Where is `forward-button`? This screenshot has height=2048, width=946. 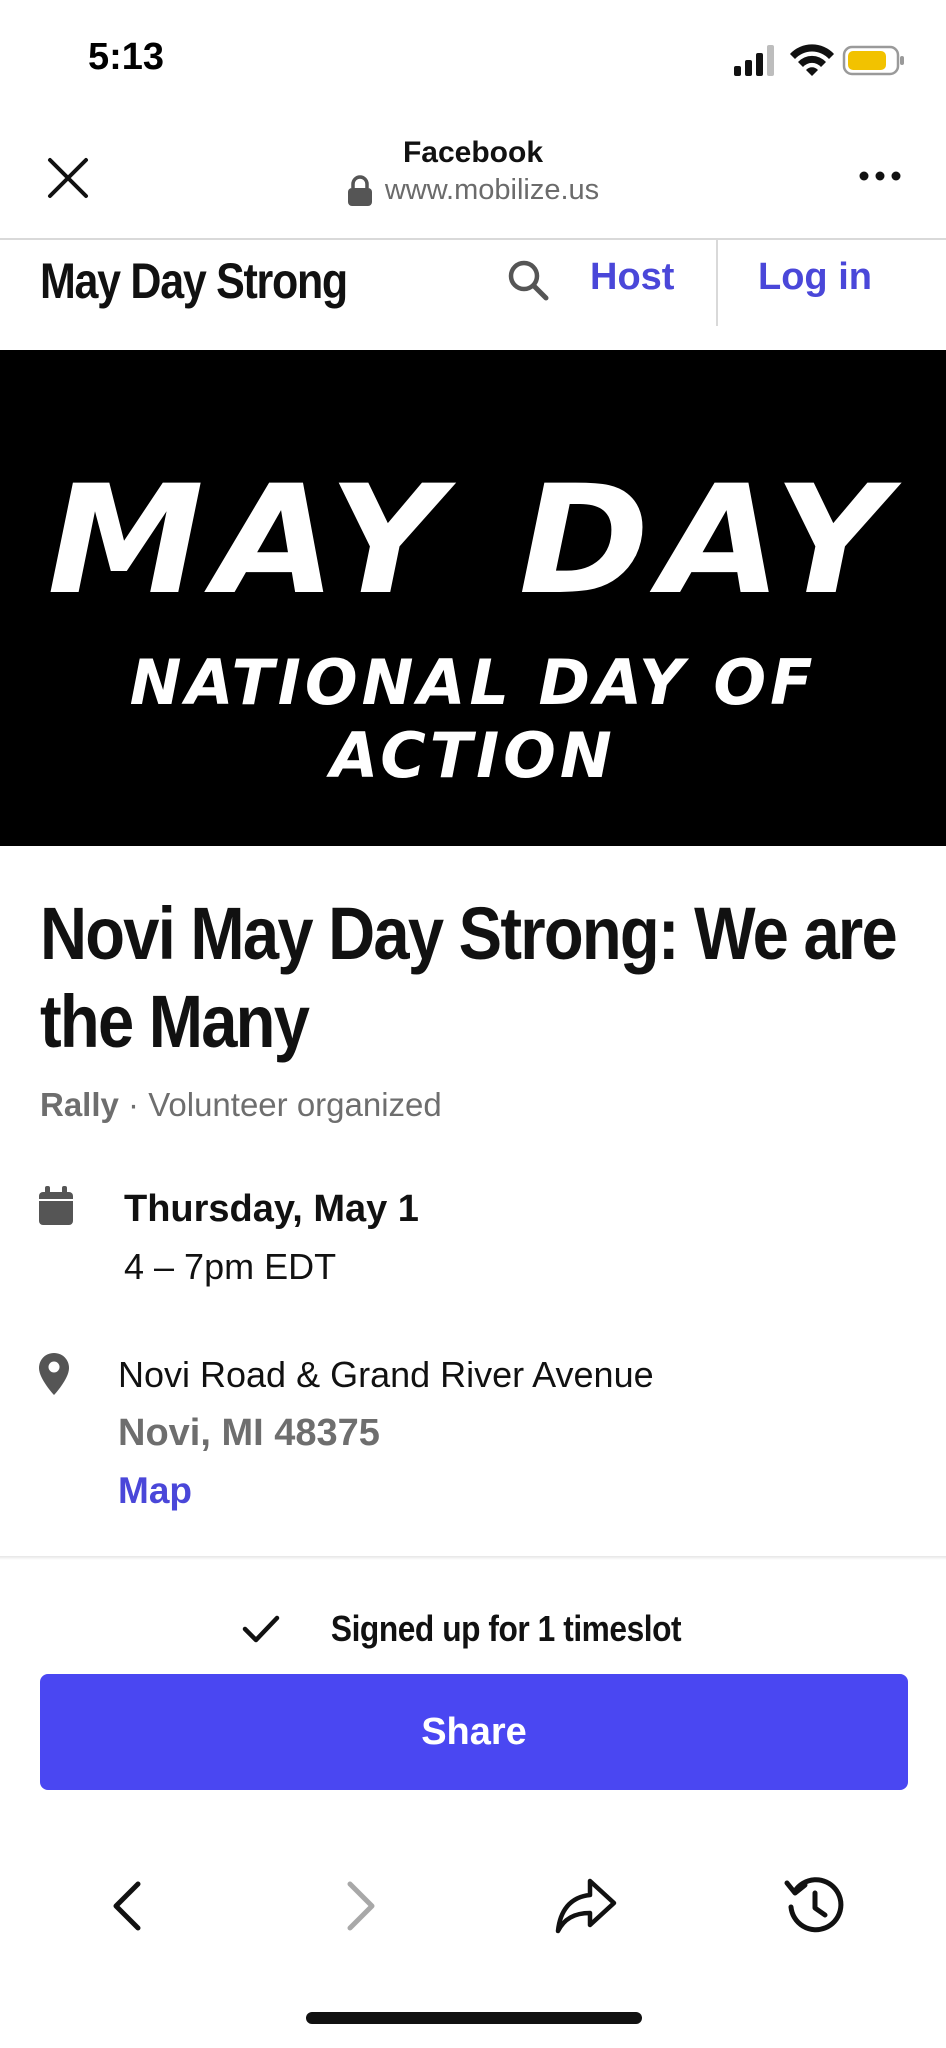 forward-button is located at coordinates (360, 1906).